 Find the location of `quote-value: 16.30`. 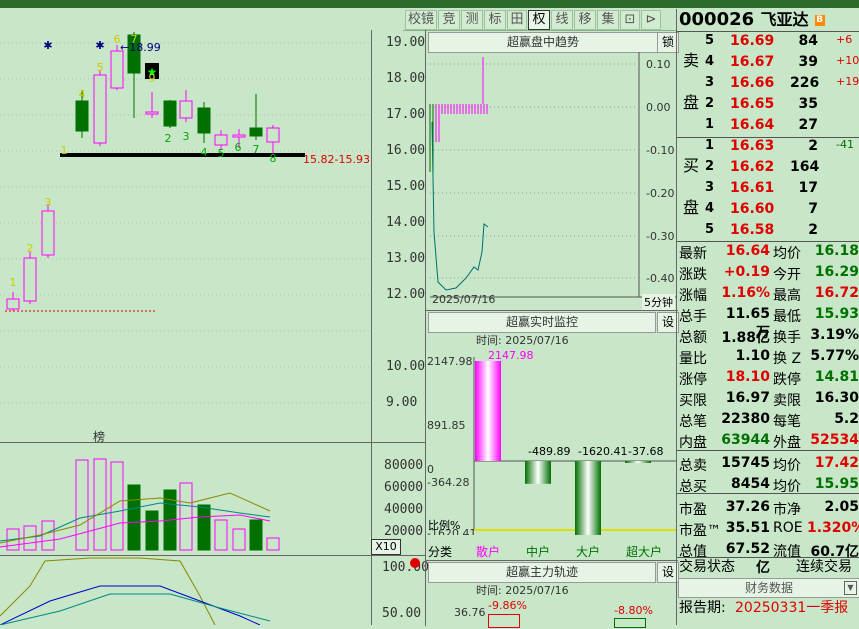

quote-value: 16.30 is located at coordinates (836, 398).